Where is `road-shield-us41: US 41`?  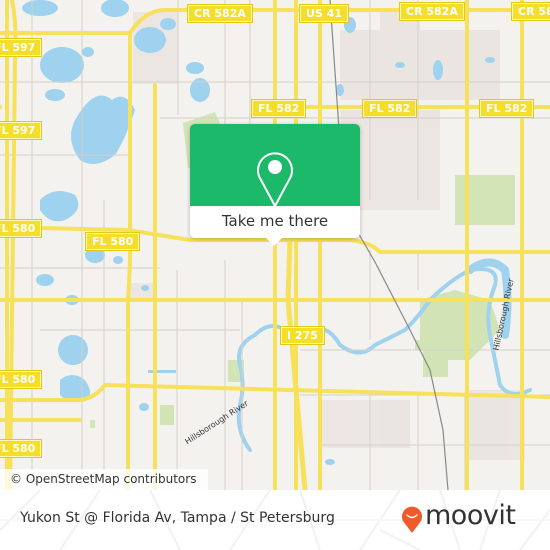
road-shield-us41: US 41 is located at coordinates (324, 13).